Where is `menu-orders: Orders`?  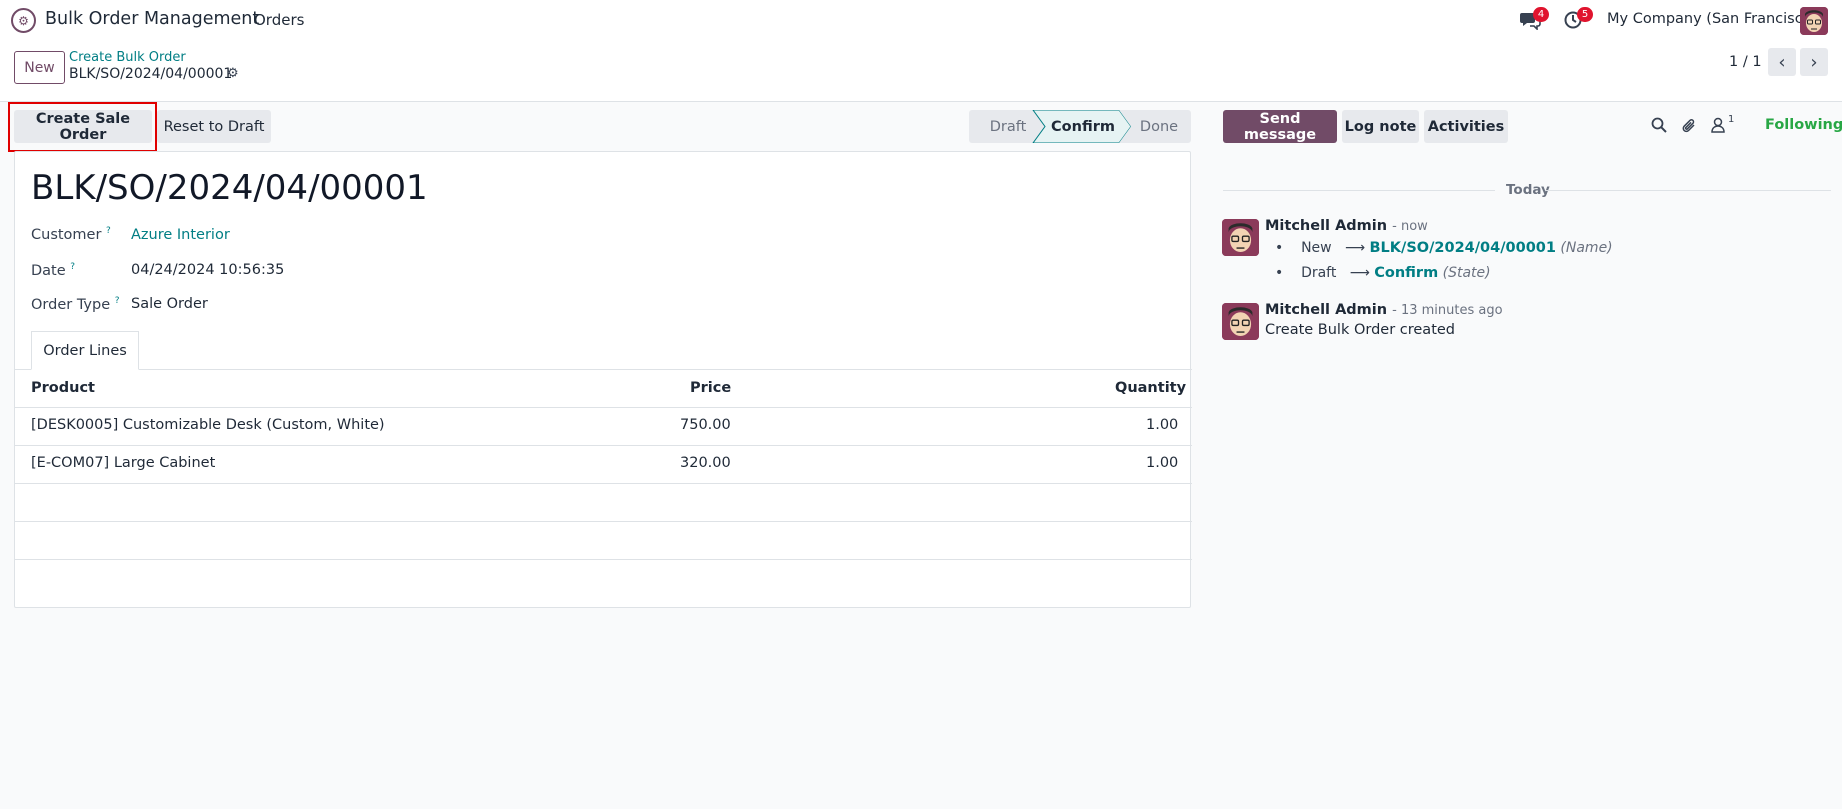 menu-orders: Orders is located at coordinates (279, 20).